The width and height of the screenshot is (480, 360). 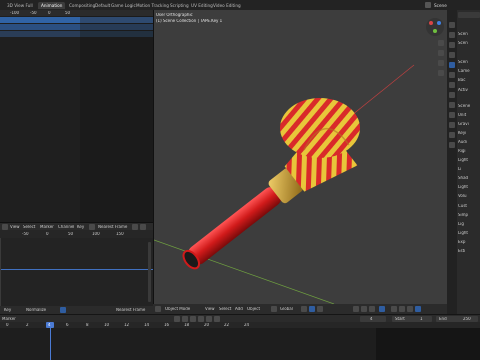 What do you see at coordinates (149, 272) in the screenshot?
I see `scrollbar` at bounding box center [149, 272].